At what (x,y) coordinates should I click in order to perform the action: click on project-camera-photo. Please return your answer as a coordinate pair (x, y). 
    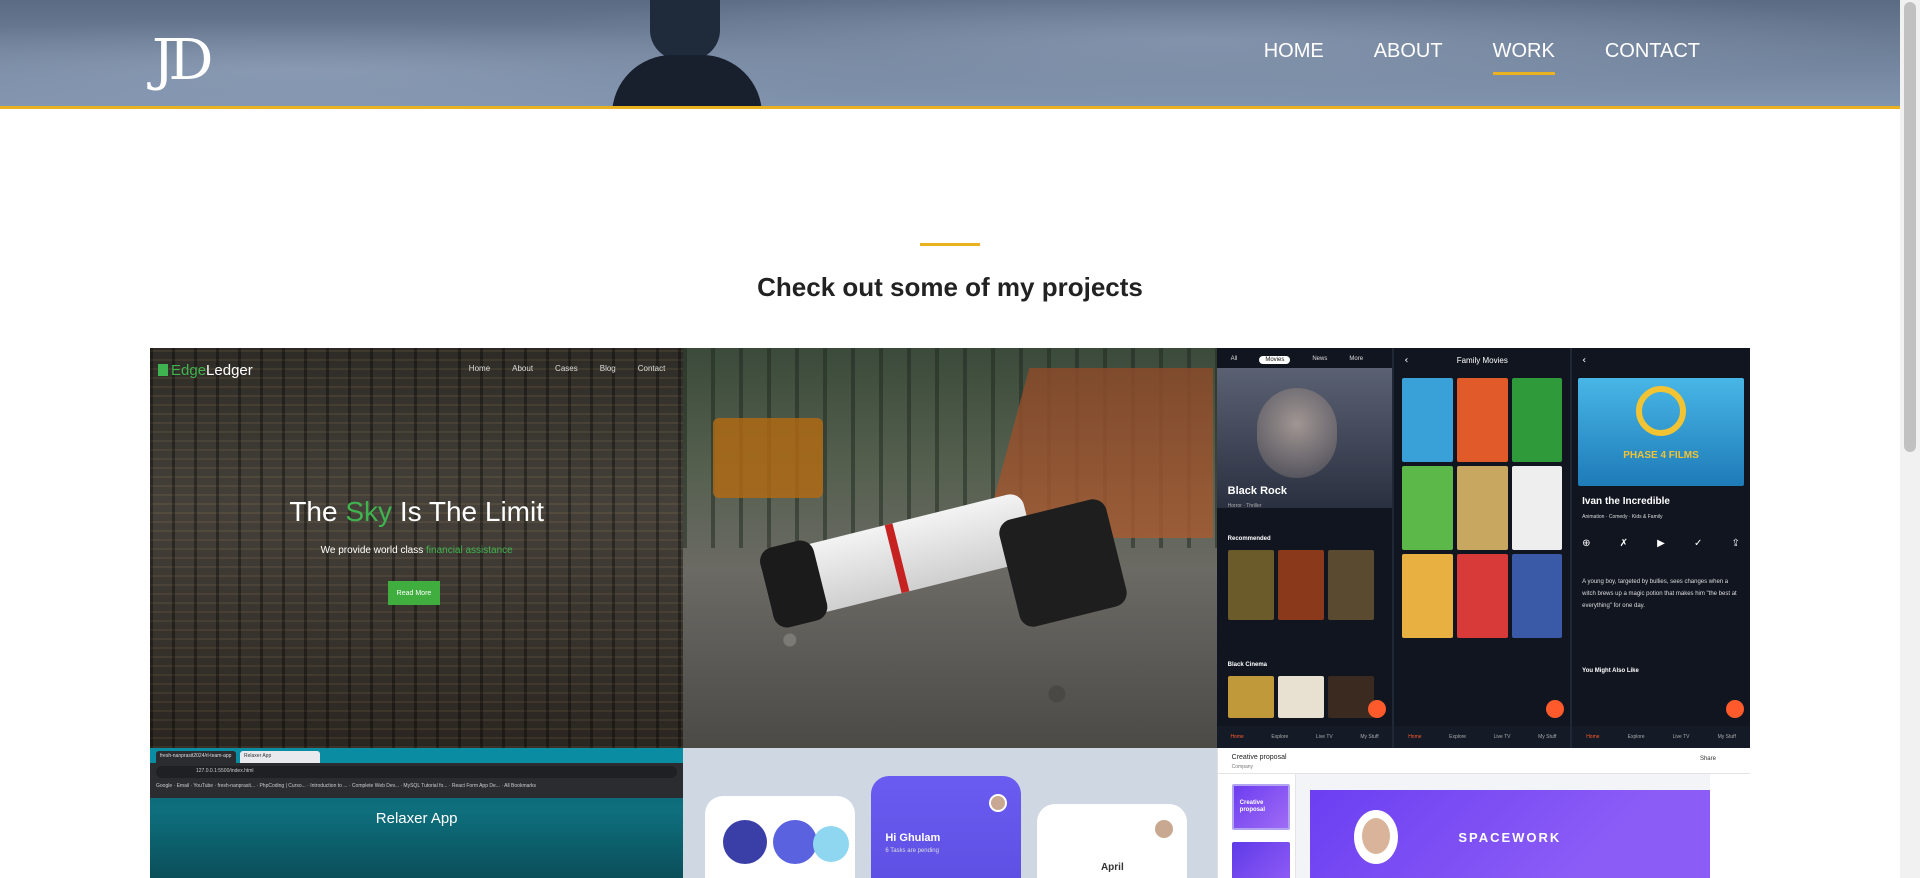
    Looking at the image, I should click on (950, 548).